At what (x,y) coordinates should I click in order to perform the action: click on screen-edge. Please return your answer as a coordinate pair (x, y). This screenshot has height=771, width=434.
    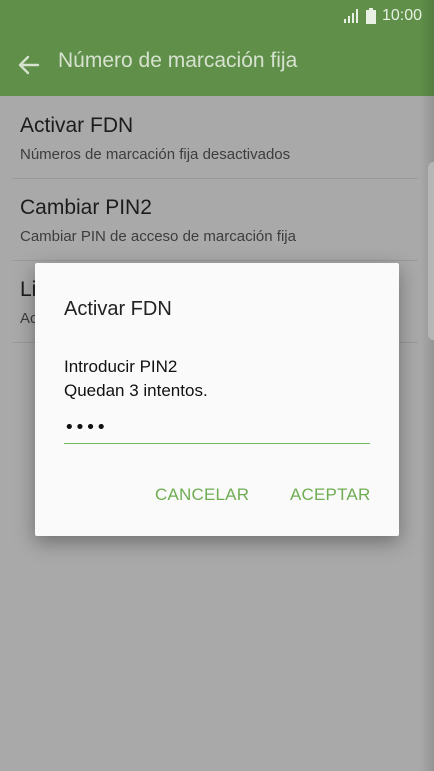
    Looking at the image, I should click on (427, 385).